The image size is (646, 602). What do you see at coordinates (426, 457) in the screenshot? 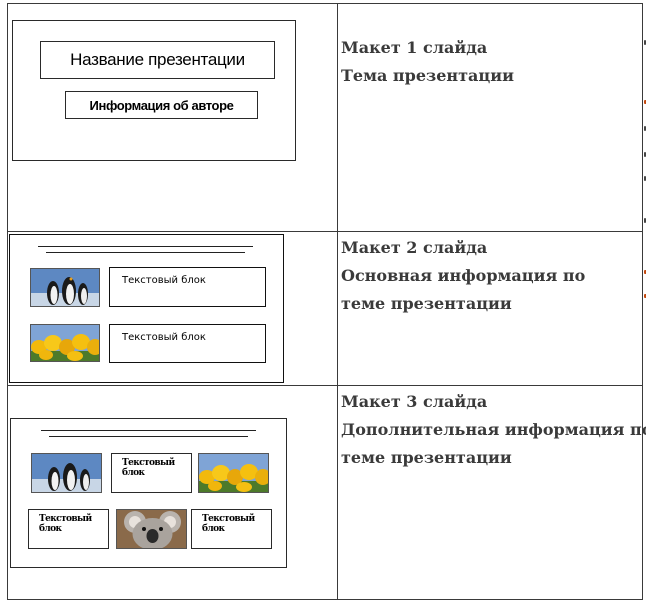
I see `row-3-description-line: теме презентации` at bounding box center [426, 457].